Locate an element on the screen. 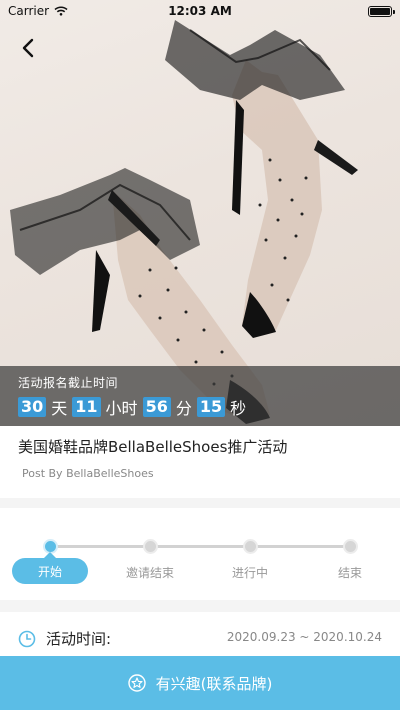 Image resolution: width=400 pixels, height=710 pixels. event-progress: 开始 邀请结束 进行中 结束 is located at coordinates (200, 554).